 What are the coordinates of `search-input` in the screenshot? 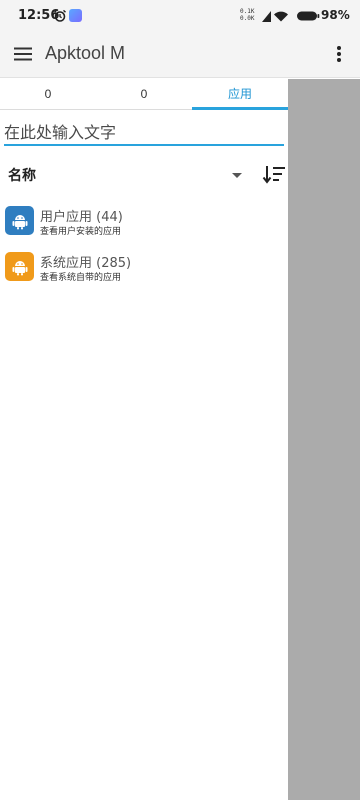 It's located at (144, 132).